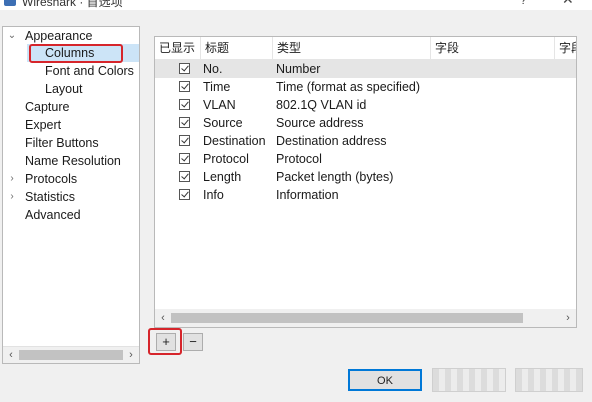 This screenshot has height=402, width=592. I want to click on table-header: 已显示 标题 类型 字段 字段, so click(365, 48).